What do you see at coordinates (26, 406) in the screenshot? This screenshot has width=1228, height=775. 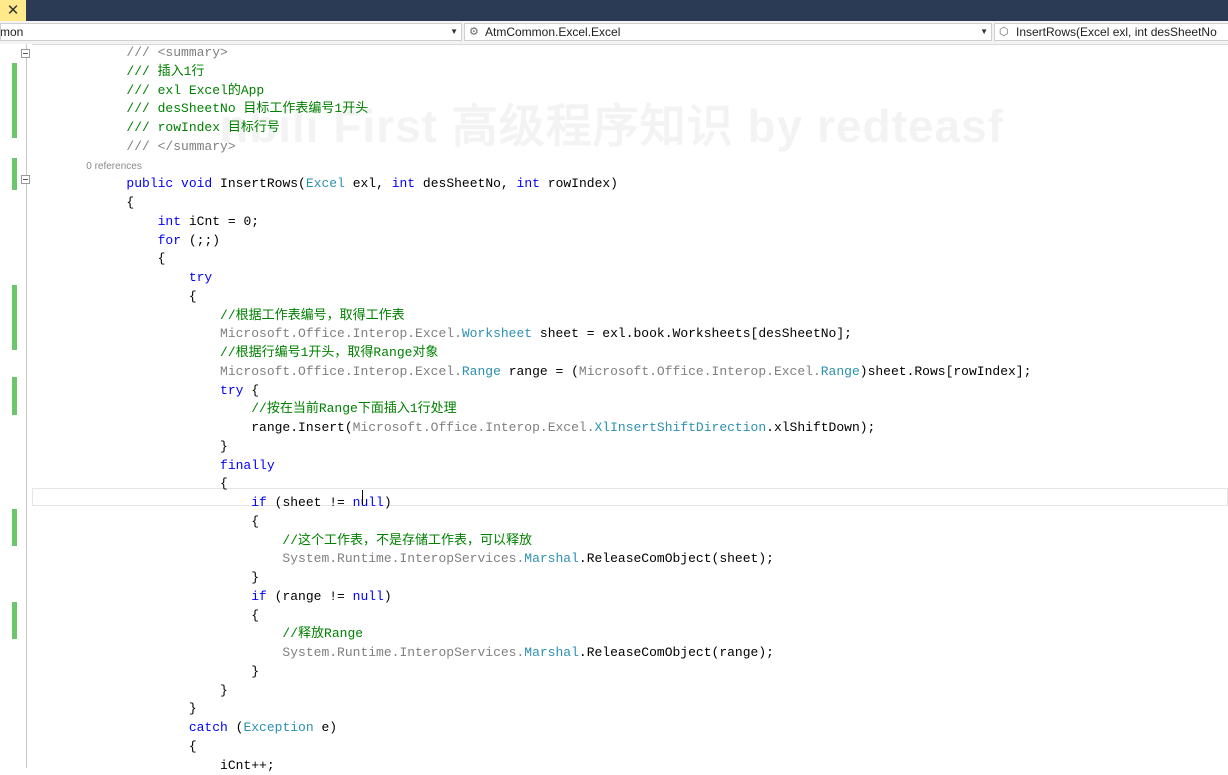 I see `outline-line` at bounding box center [26, 406].